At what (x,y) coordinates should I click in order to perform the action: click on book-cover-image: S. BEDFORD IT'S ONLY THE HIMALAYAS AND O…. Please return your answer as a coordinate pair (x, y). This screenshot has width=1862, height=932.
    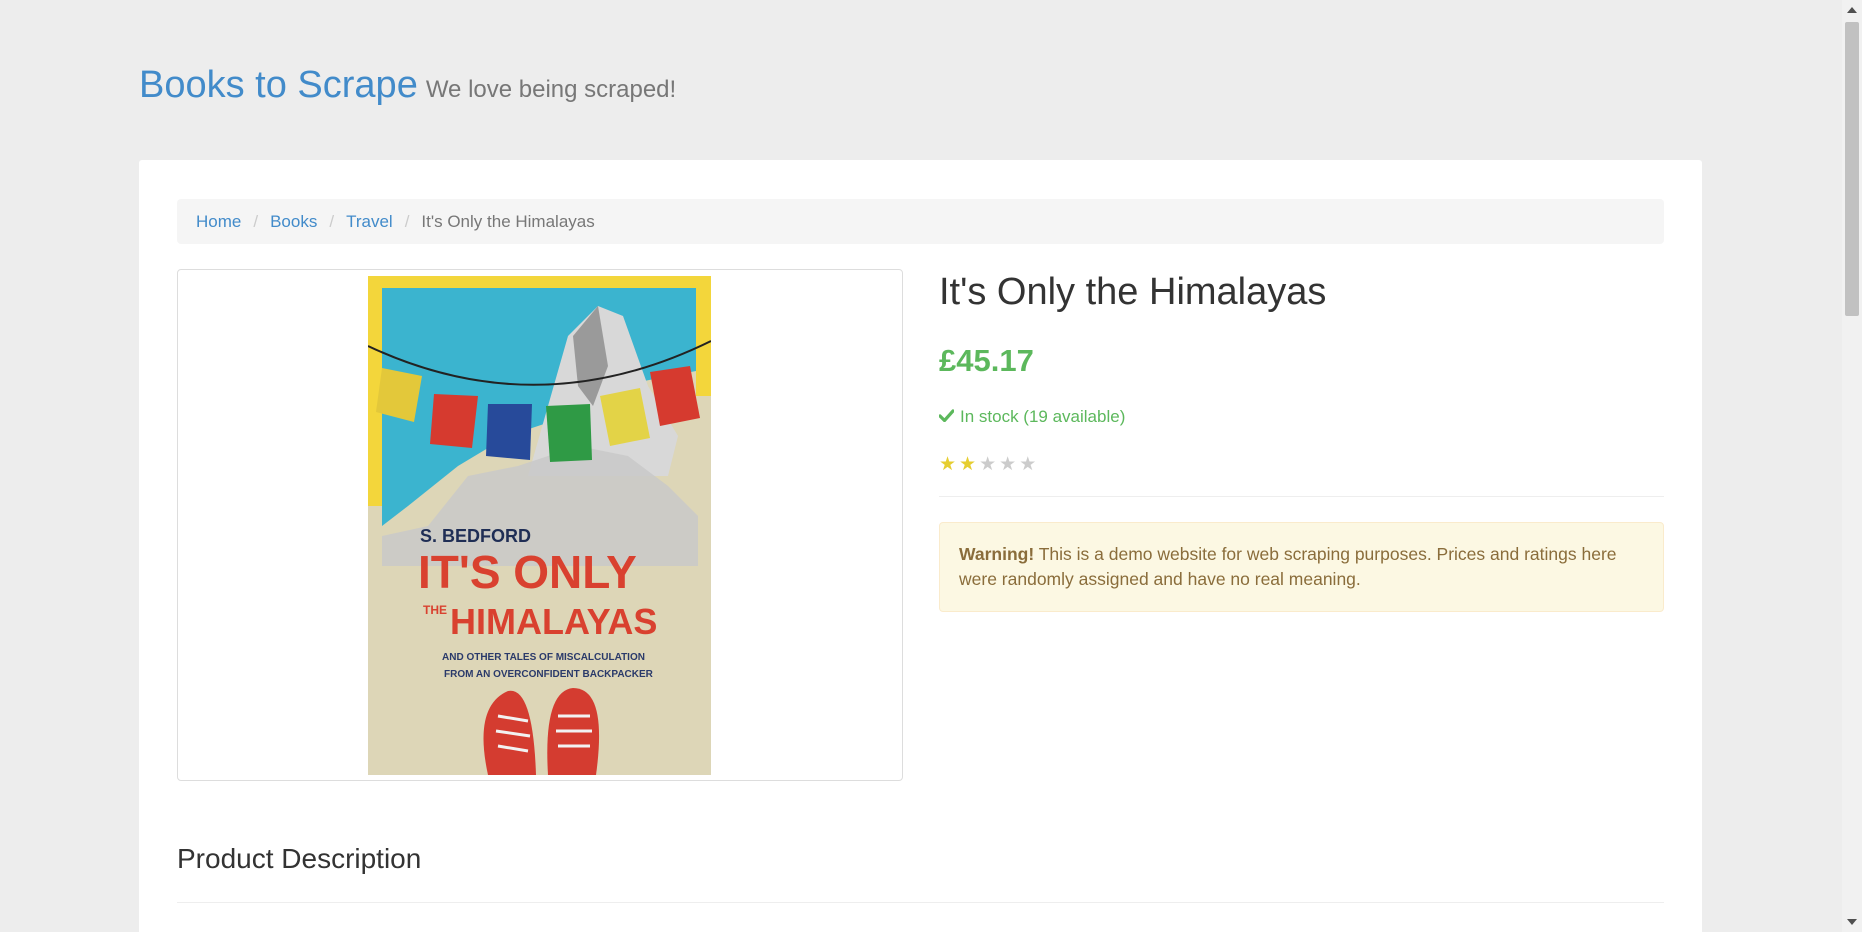
    Looking at the image, I should click on (539, 525).